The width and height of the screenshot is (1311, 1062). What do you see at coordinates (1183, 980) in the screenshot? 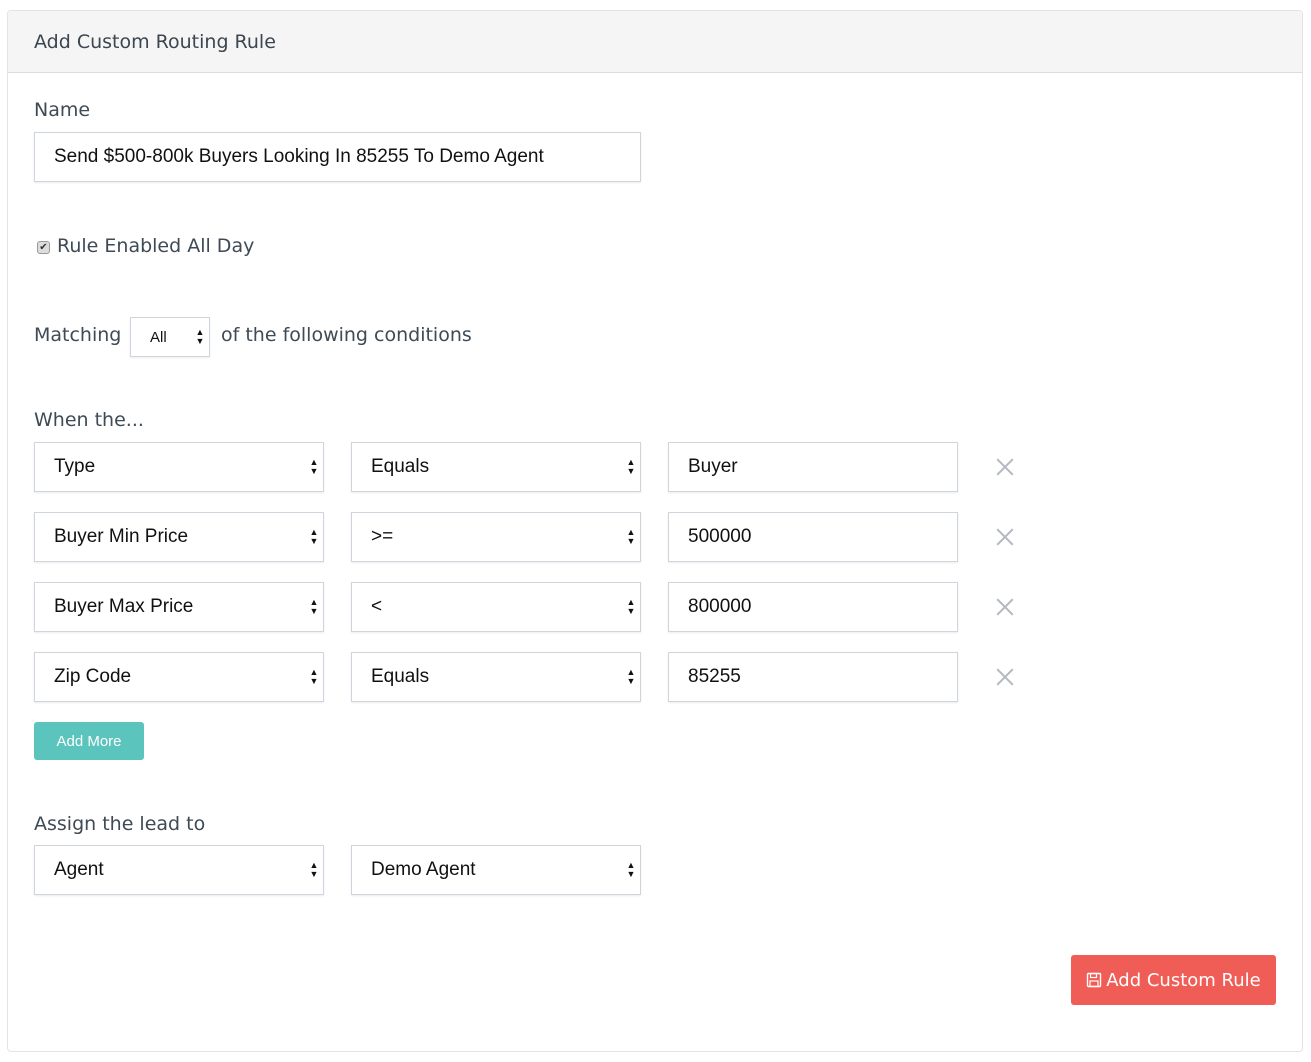
I see `add-custom-rule-label: Add Custom Rule` at bounding box center [1183, 980].